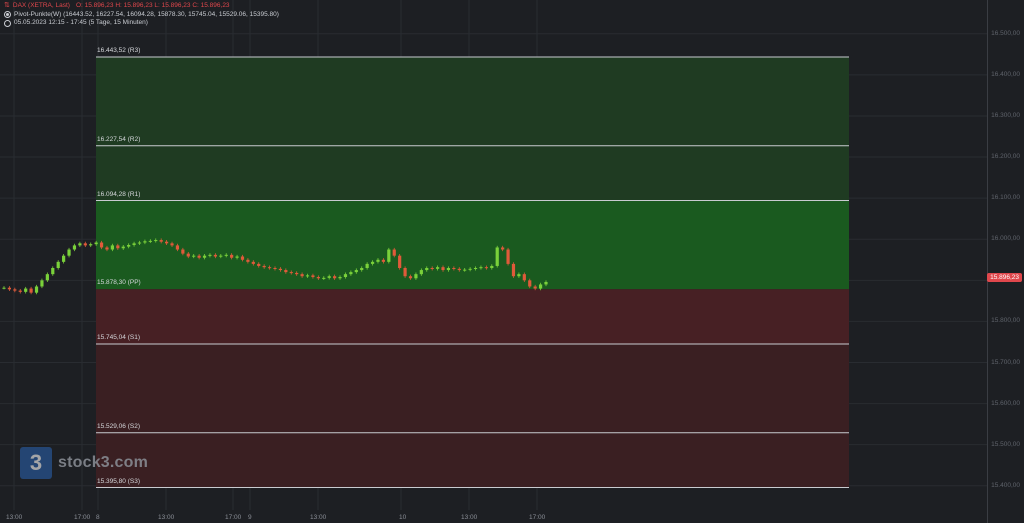  Describe the element at coordinates (119, 337) in the screenshot. I see `pivot-level-label: 15.745,04 (S1)` at that location.